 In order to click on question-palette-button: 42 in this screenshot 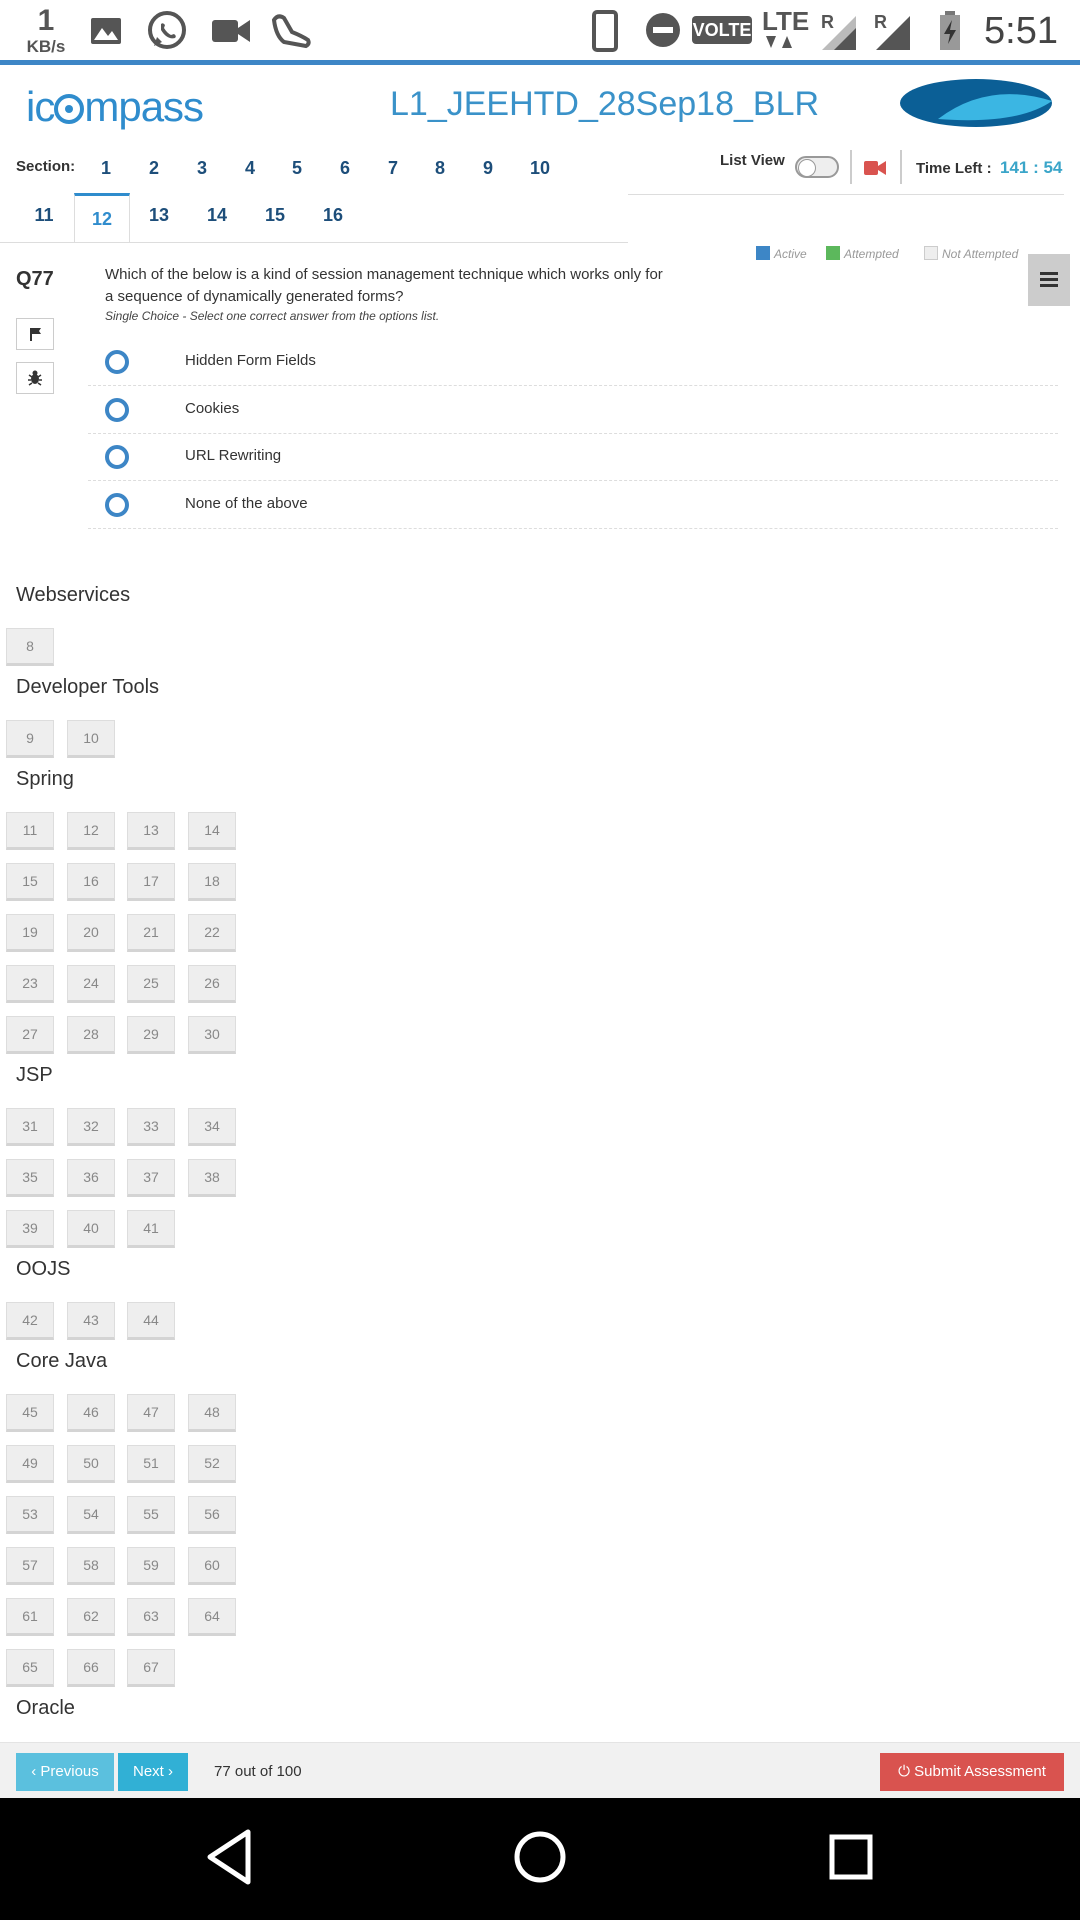, I will do `click(30, 1321)`.